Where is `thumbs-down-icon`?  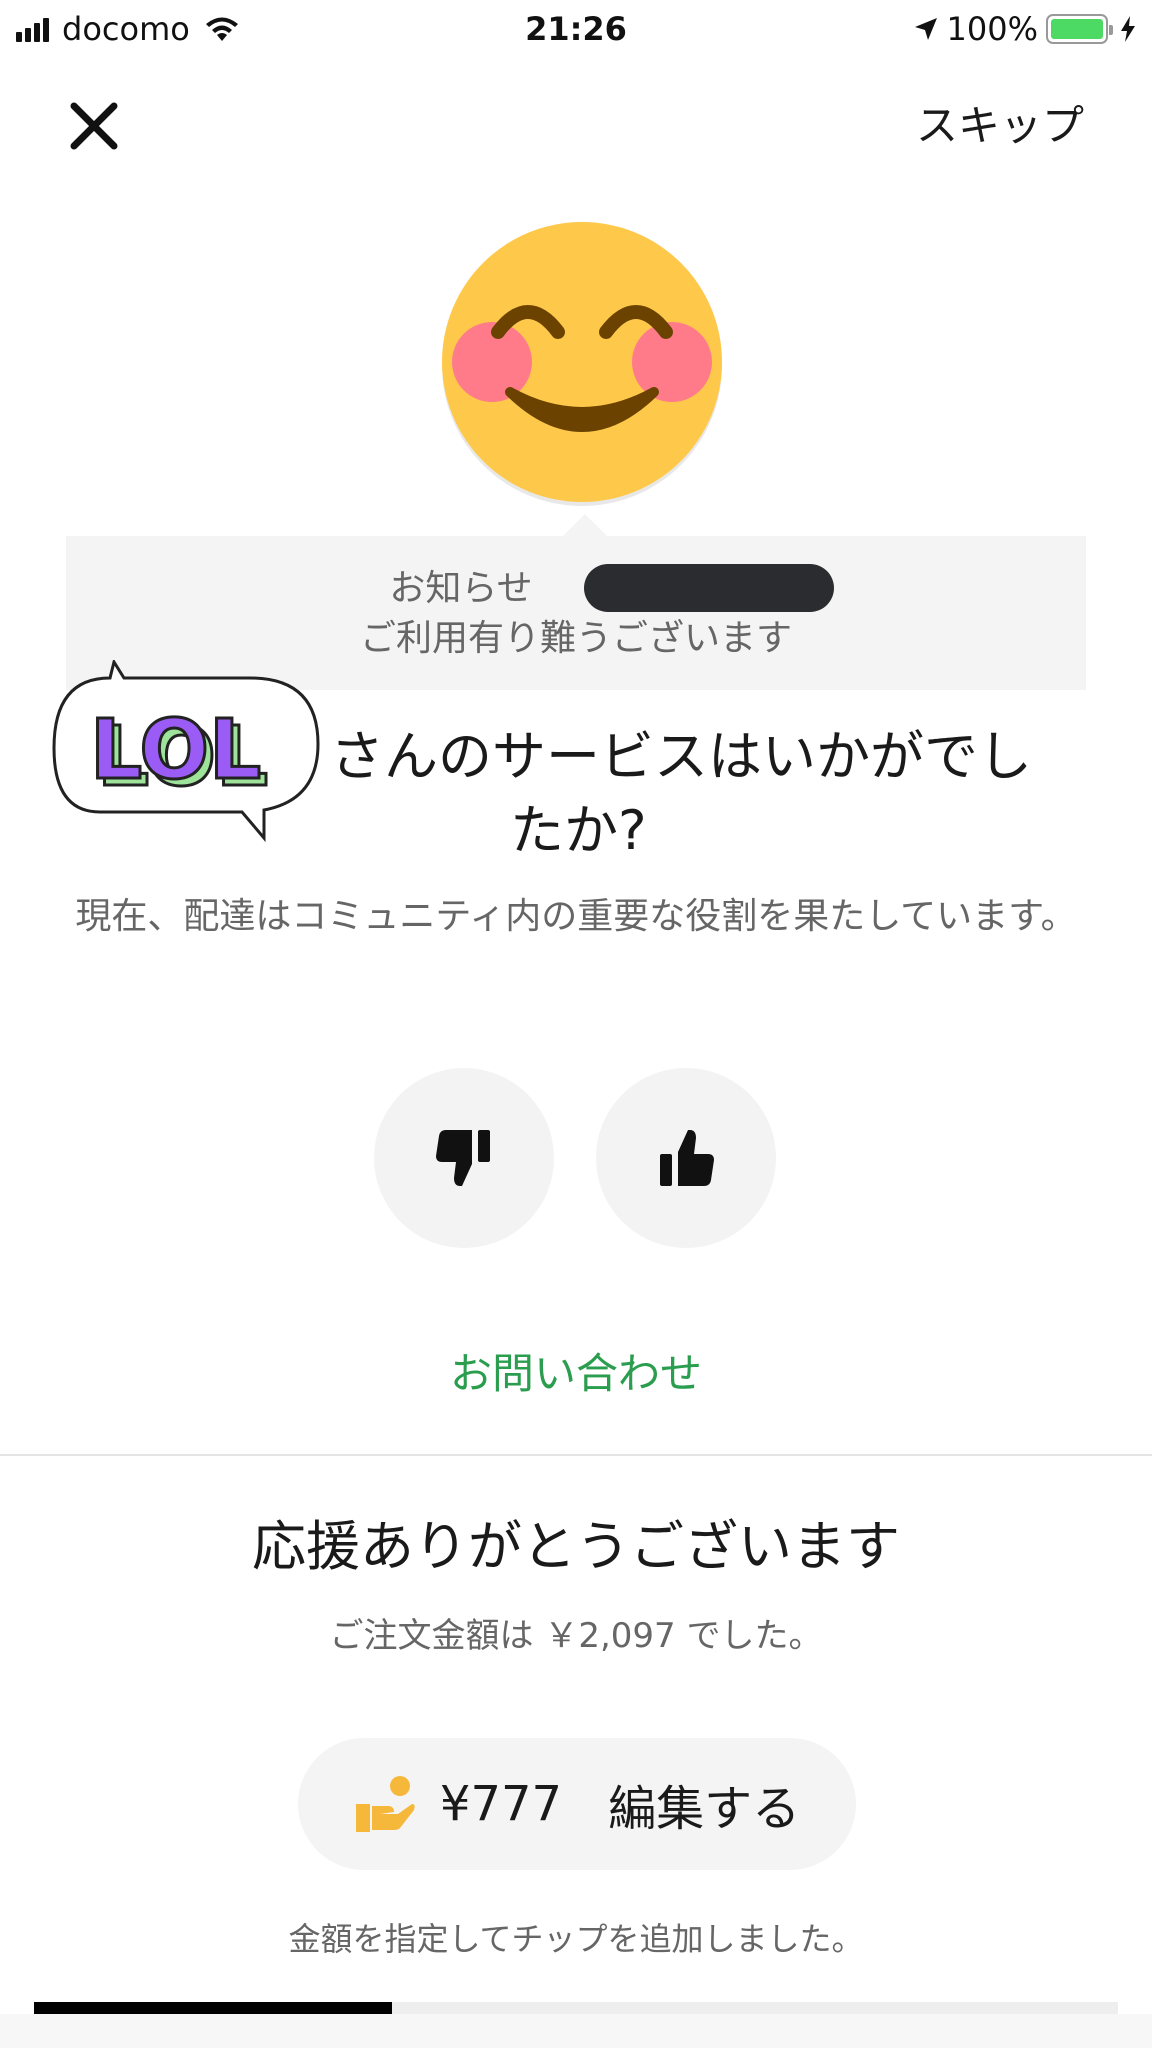 thumbs-down-icon is located at coordinates (463, 1158).